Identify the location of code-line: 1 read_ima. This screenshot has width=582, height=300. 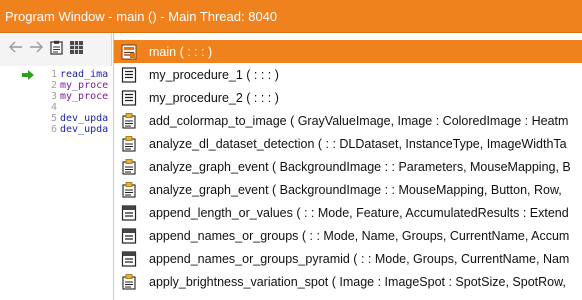
(78, 74).